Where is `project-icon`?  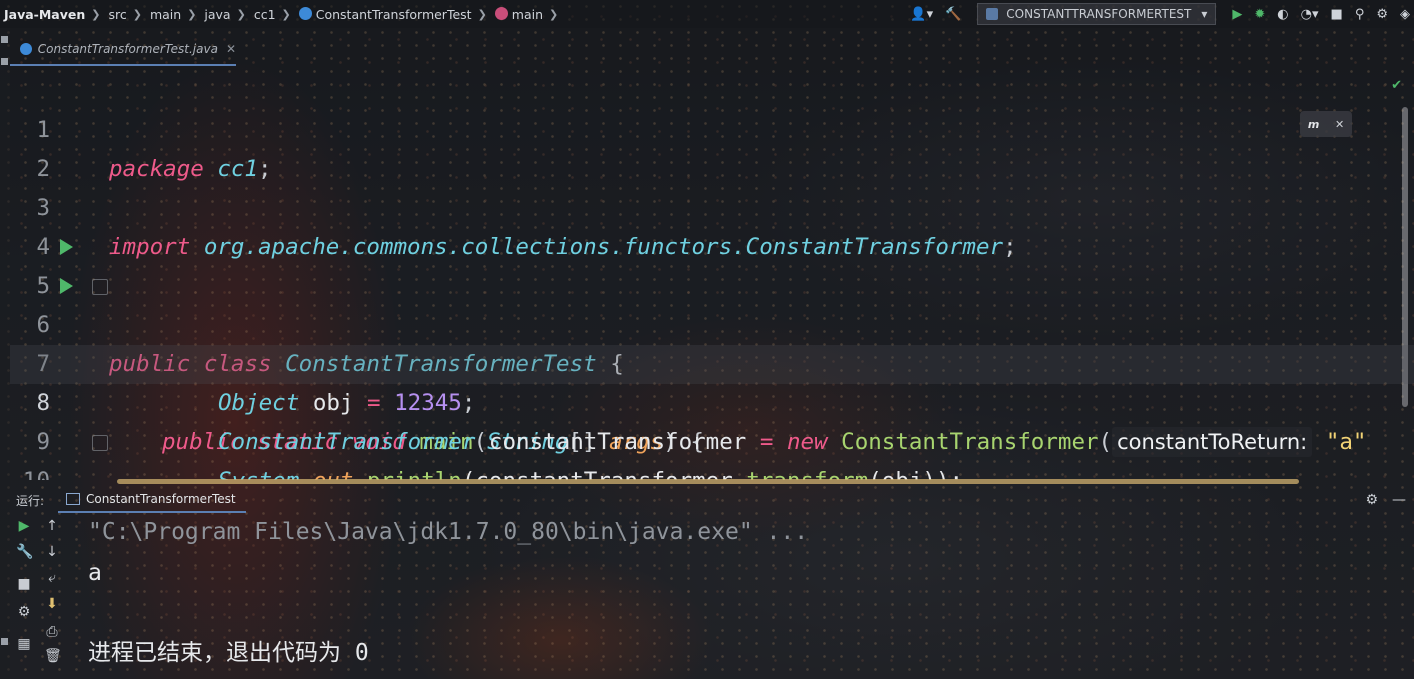
project-icon is located at coordinates (4, 61).